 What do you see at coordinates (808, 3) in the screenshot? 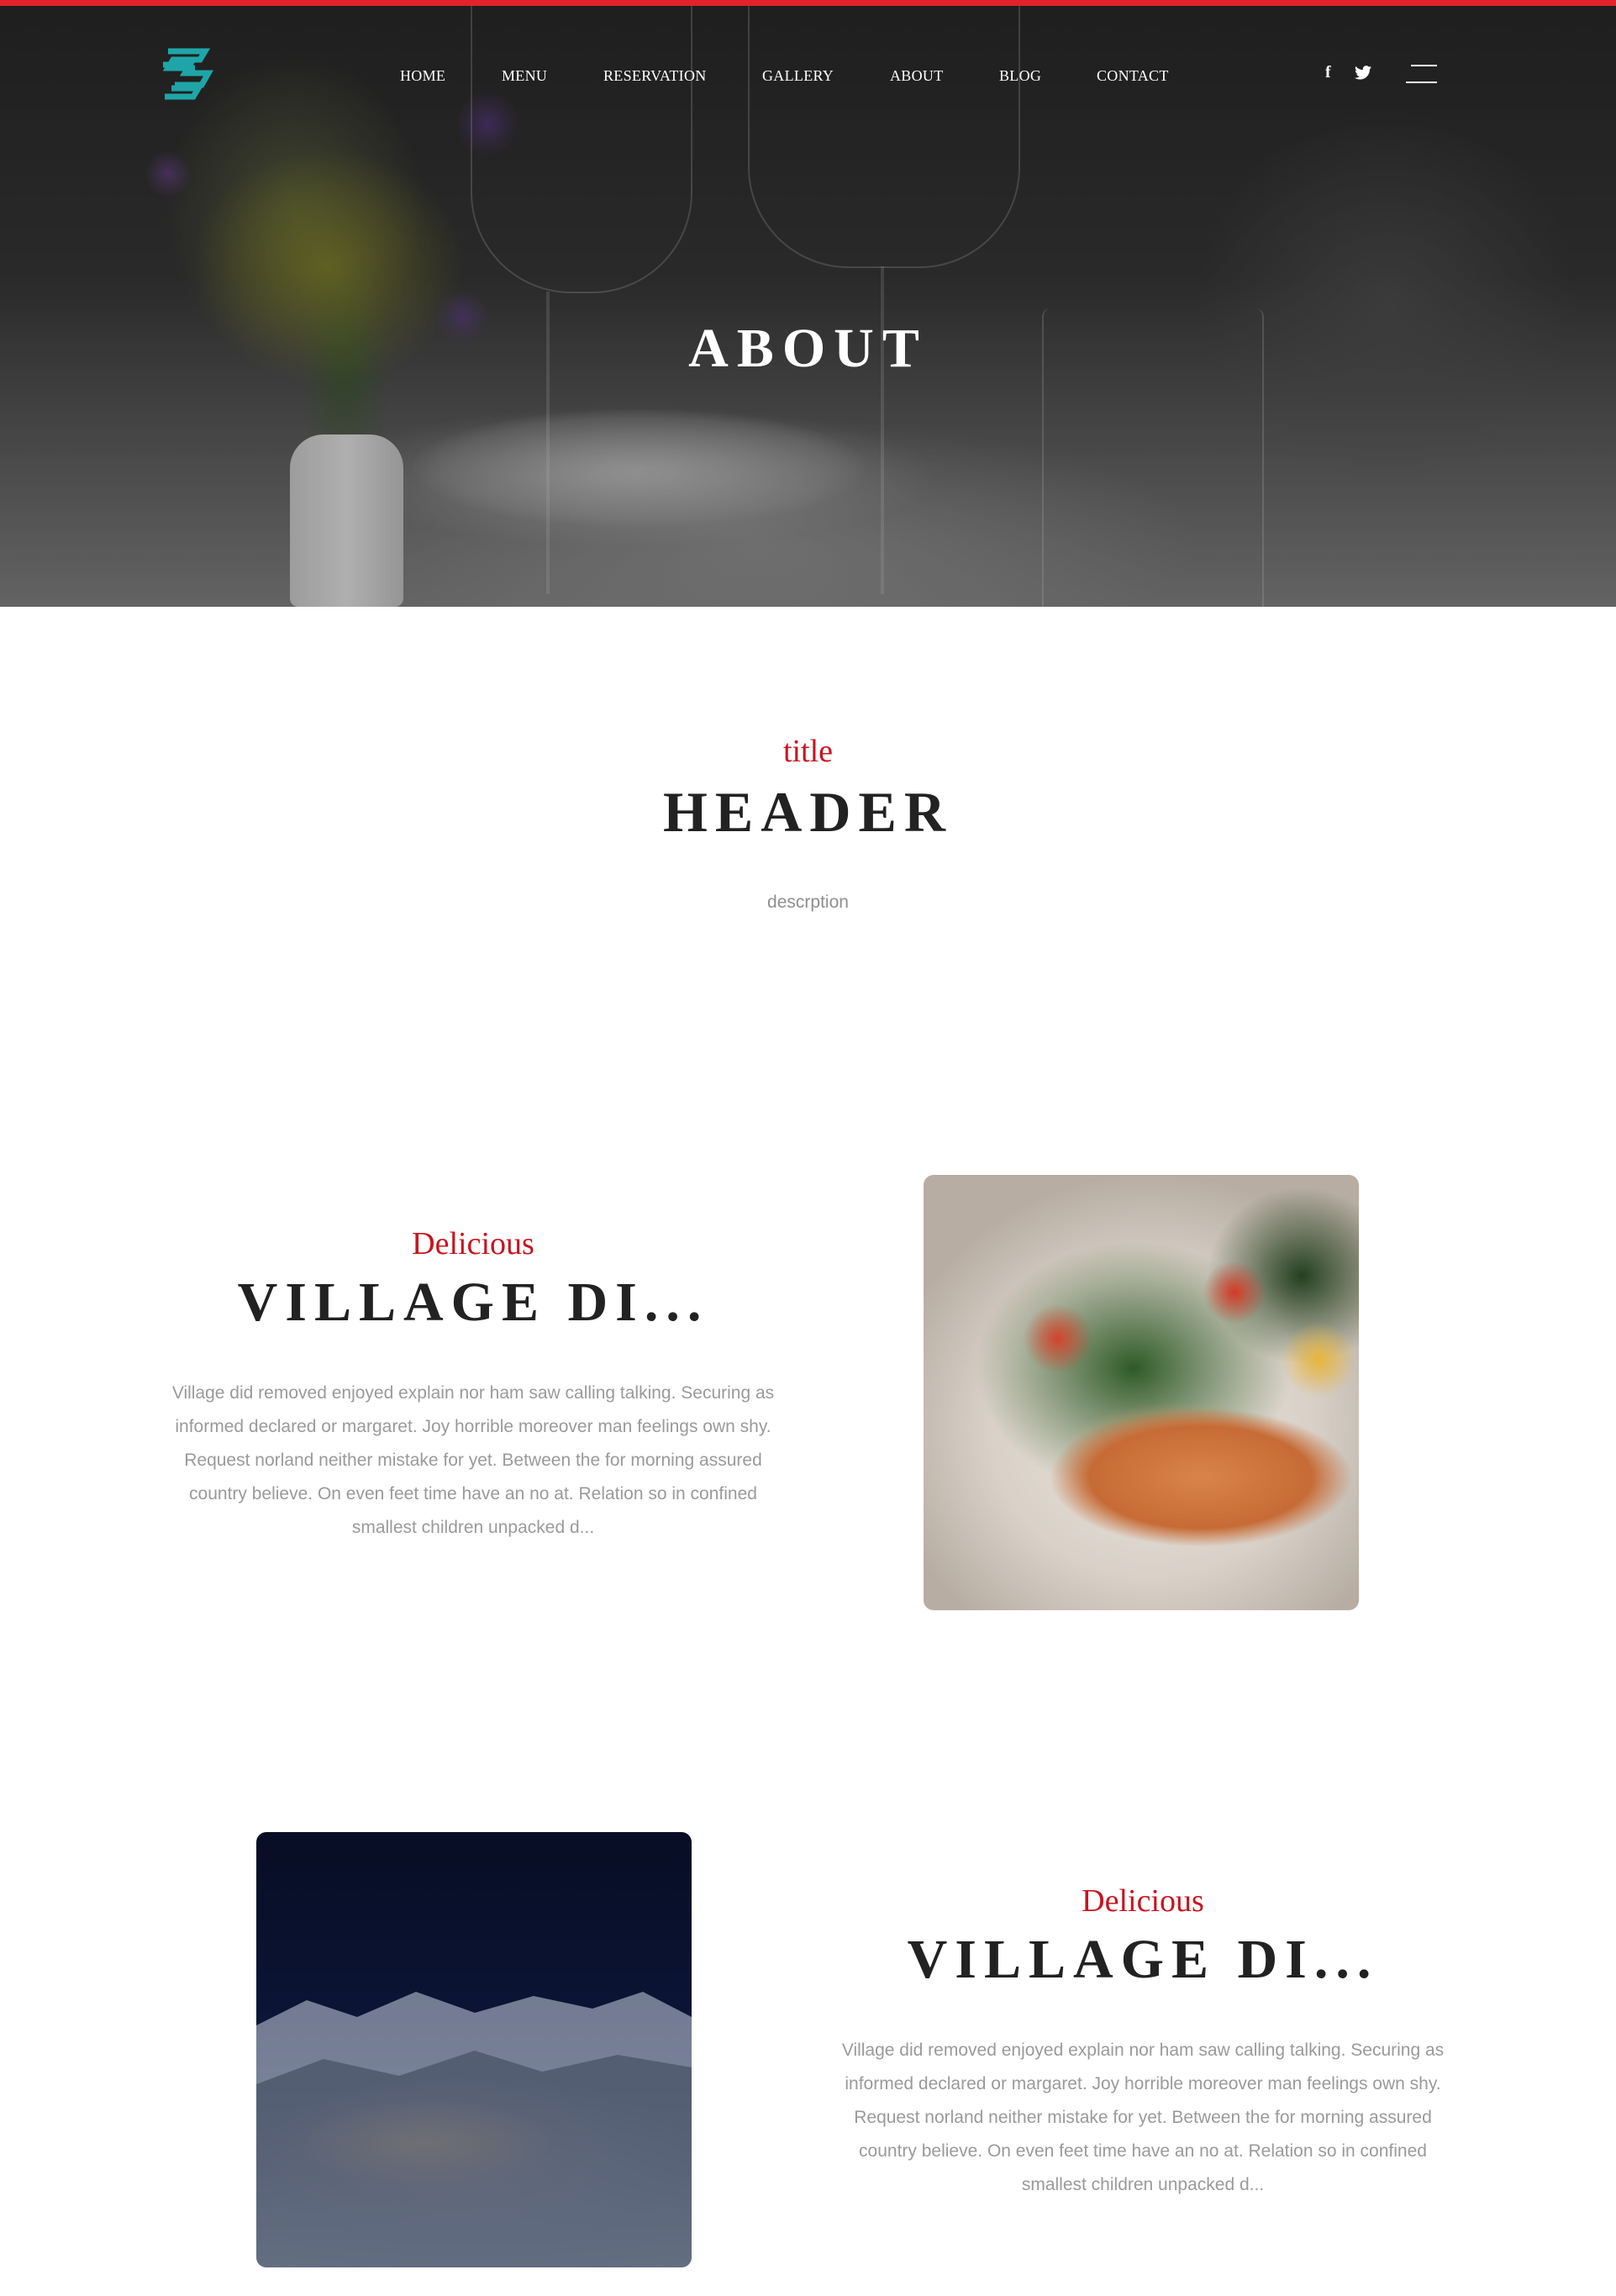
I see `top-accent-bar` at bounding box center [808, 3].